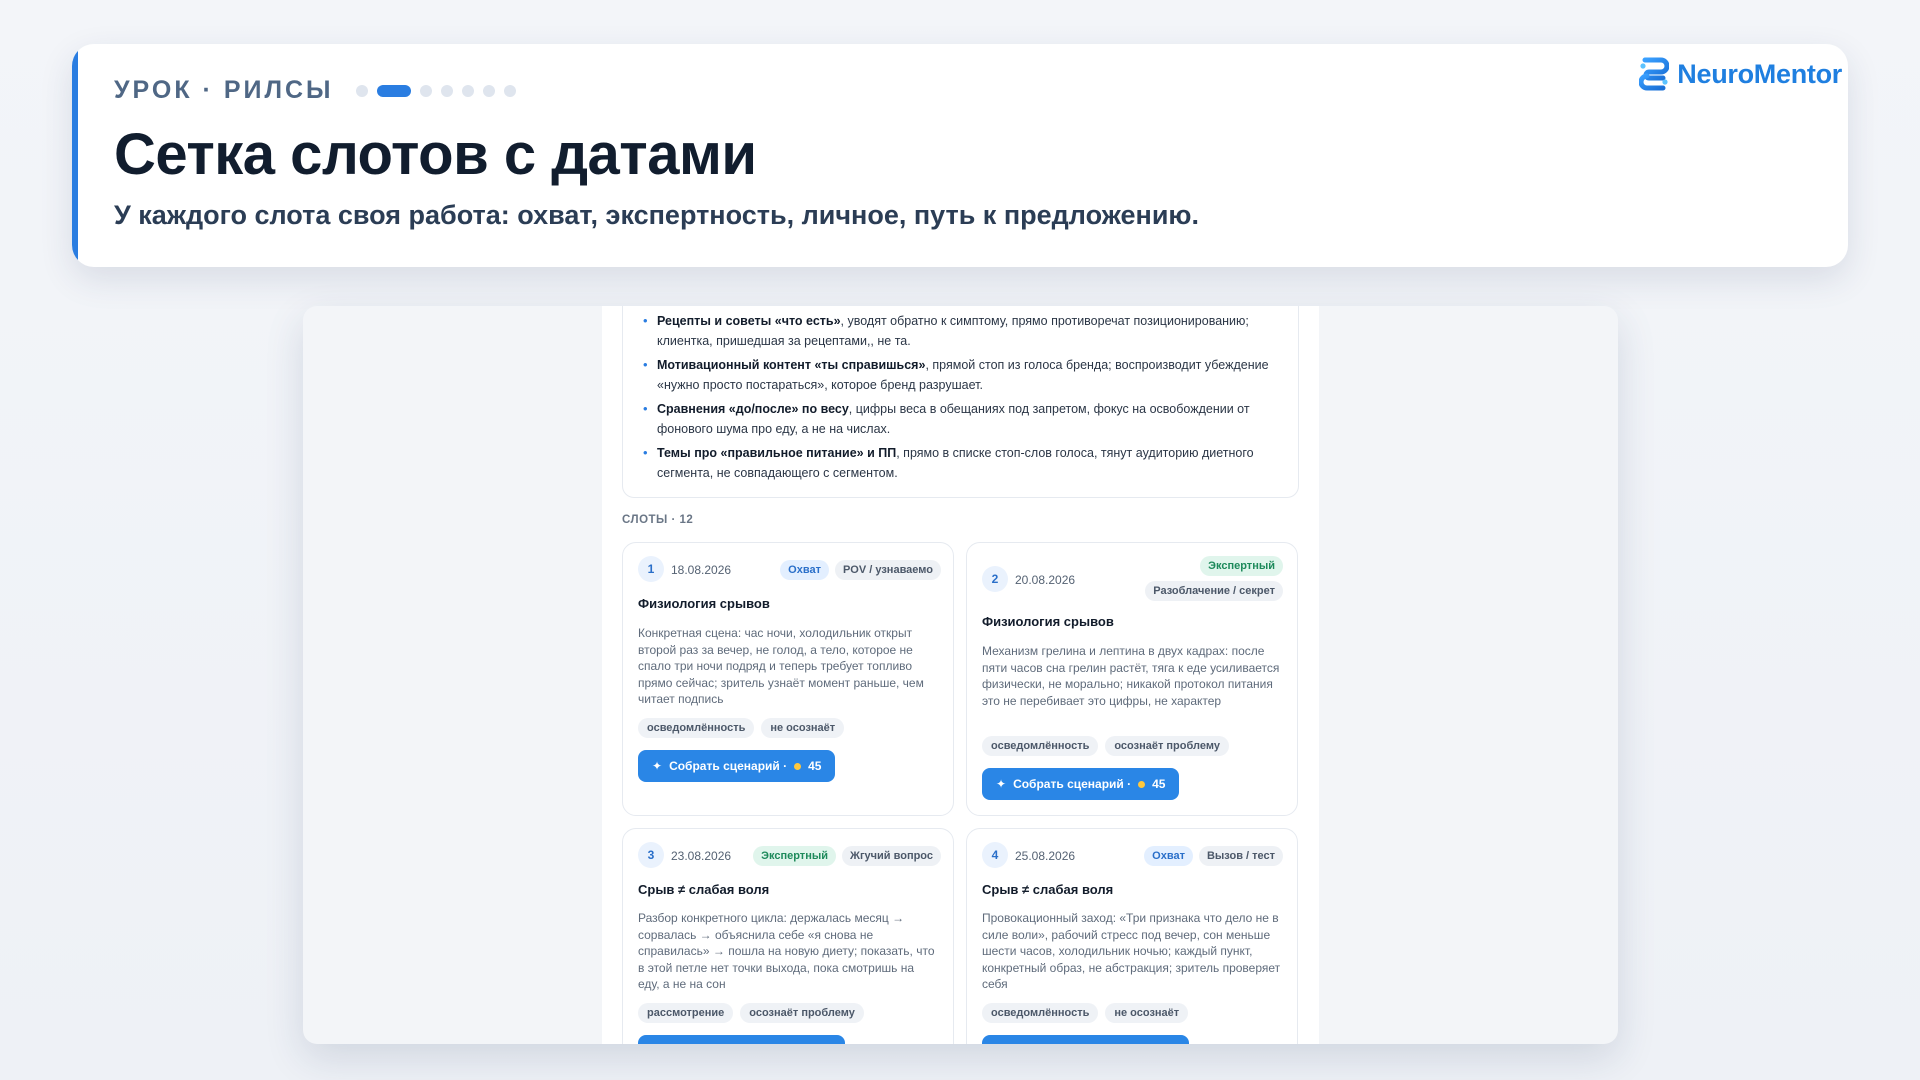  I want to click on stop-item-title: Мотивационный контент «ты справишься», so click(791, 365).